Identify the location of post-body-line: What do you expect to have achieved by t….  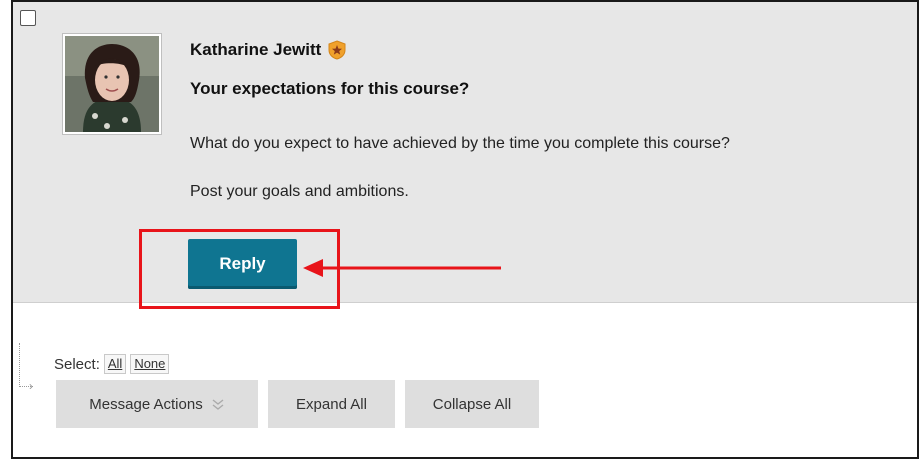
(460, 143).